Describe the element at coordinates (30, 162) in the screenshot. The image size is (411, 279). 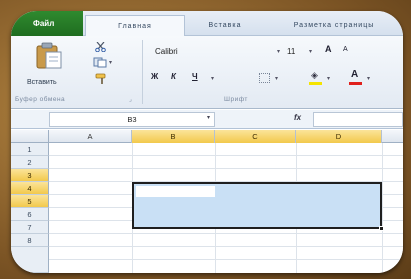
I see `row-header-2: 2` at that location.